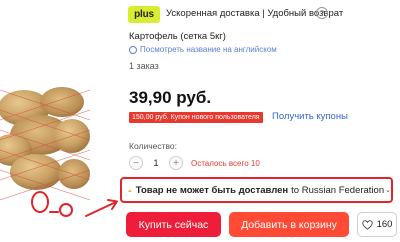  I want to click on quantity-stepper: − 1 + Осталось всего 10, so click(194, 163).